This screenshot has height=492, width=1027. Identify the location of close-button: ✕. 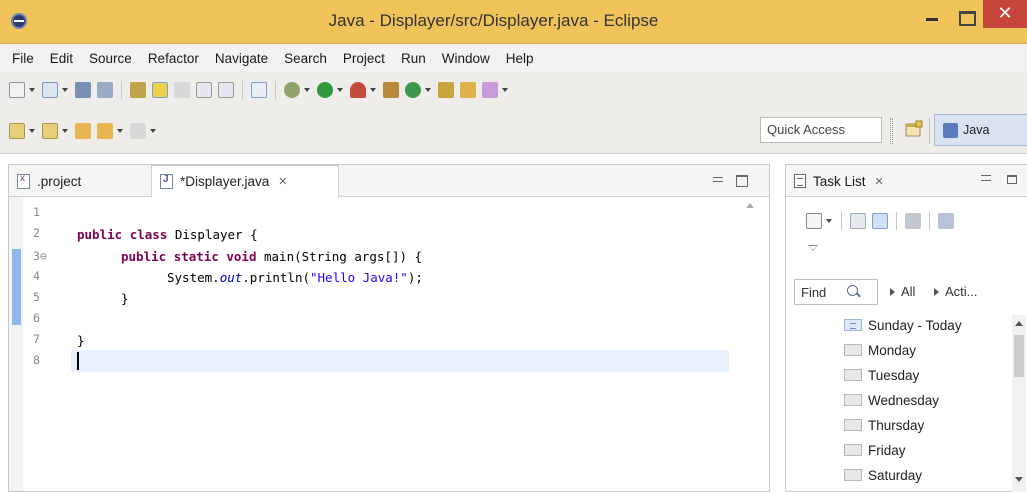
(1005, 14).